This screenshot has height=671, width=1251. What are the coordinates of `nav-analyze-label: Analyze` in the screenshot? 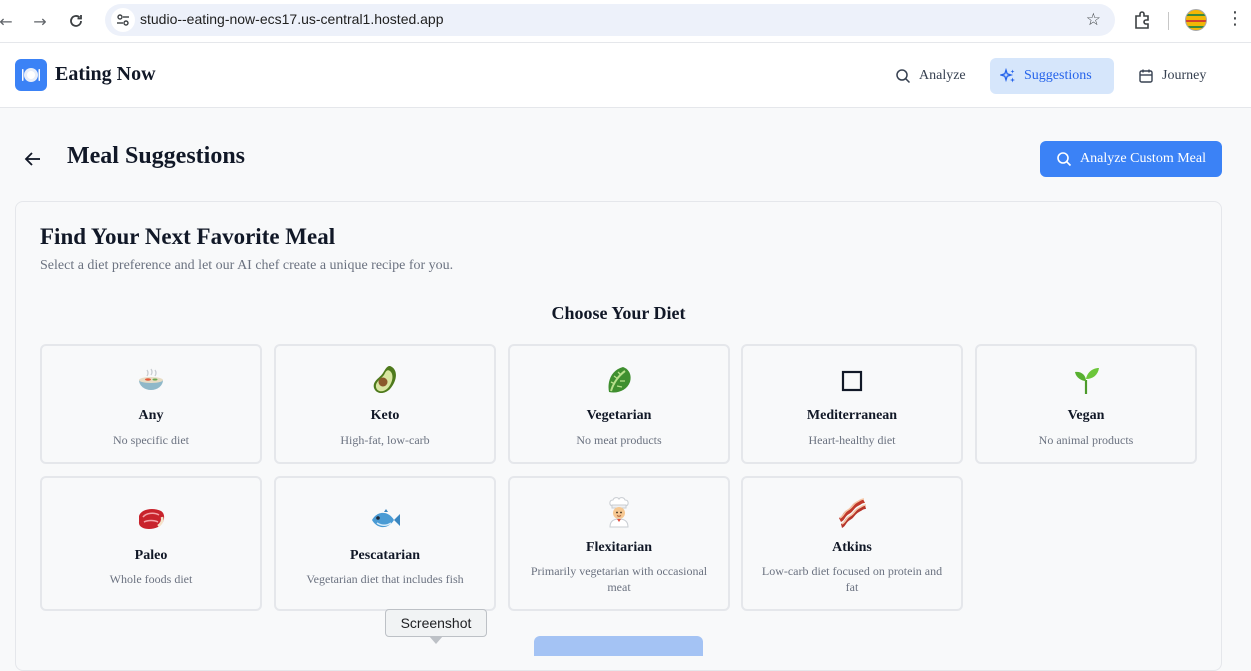 It's located at (942, 75).